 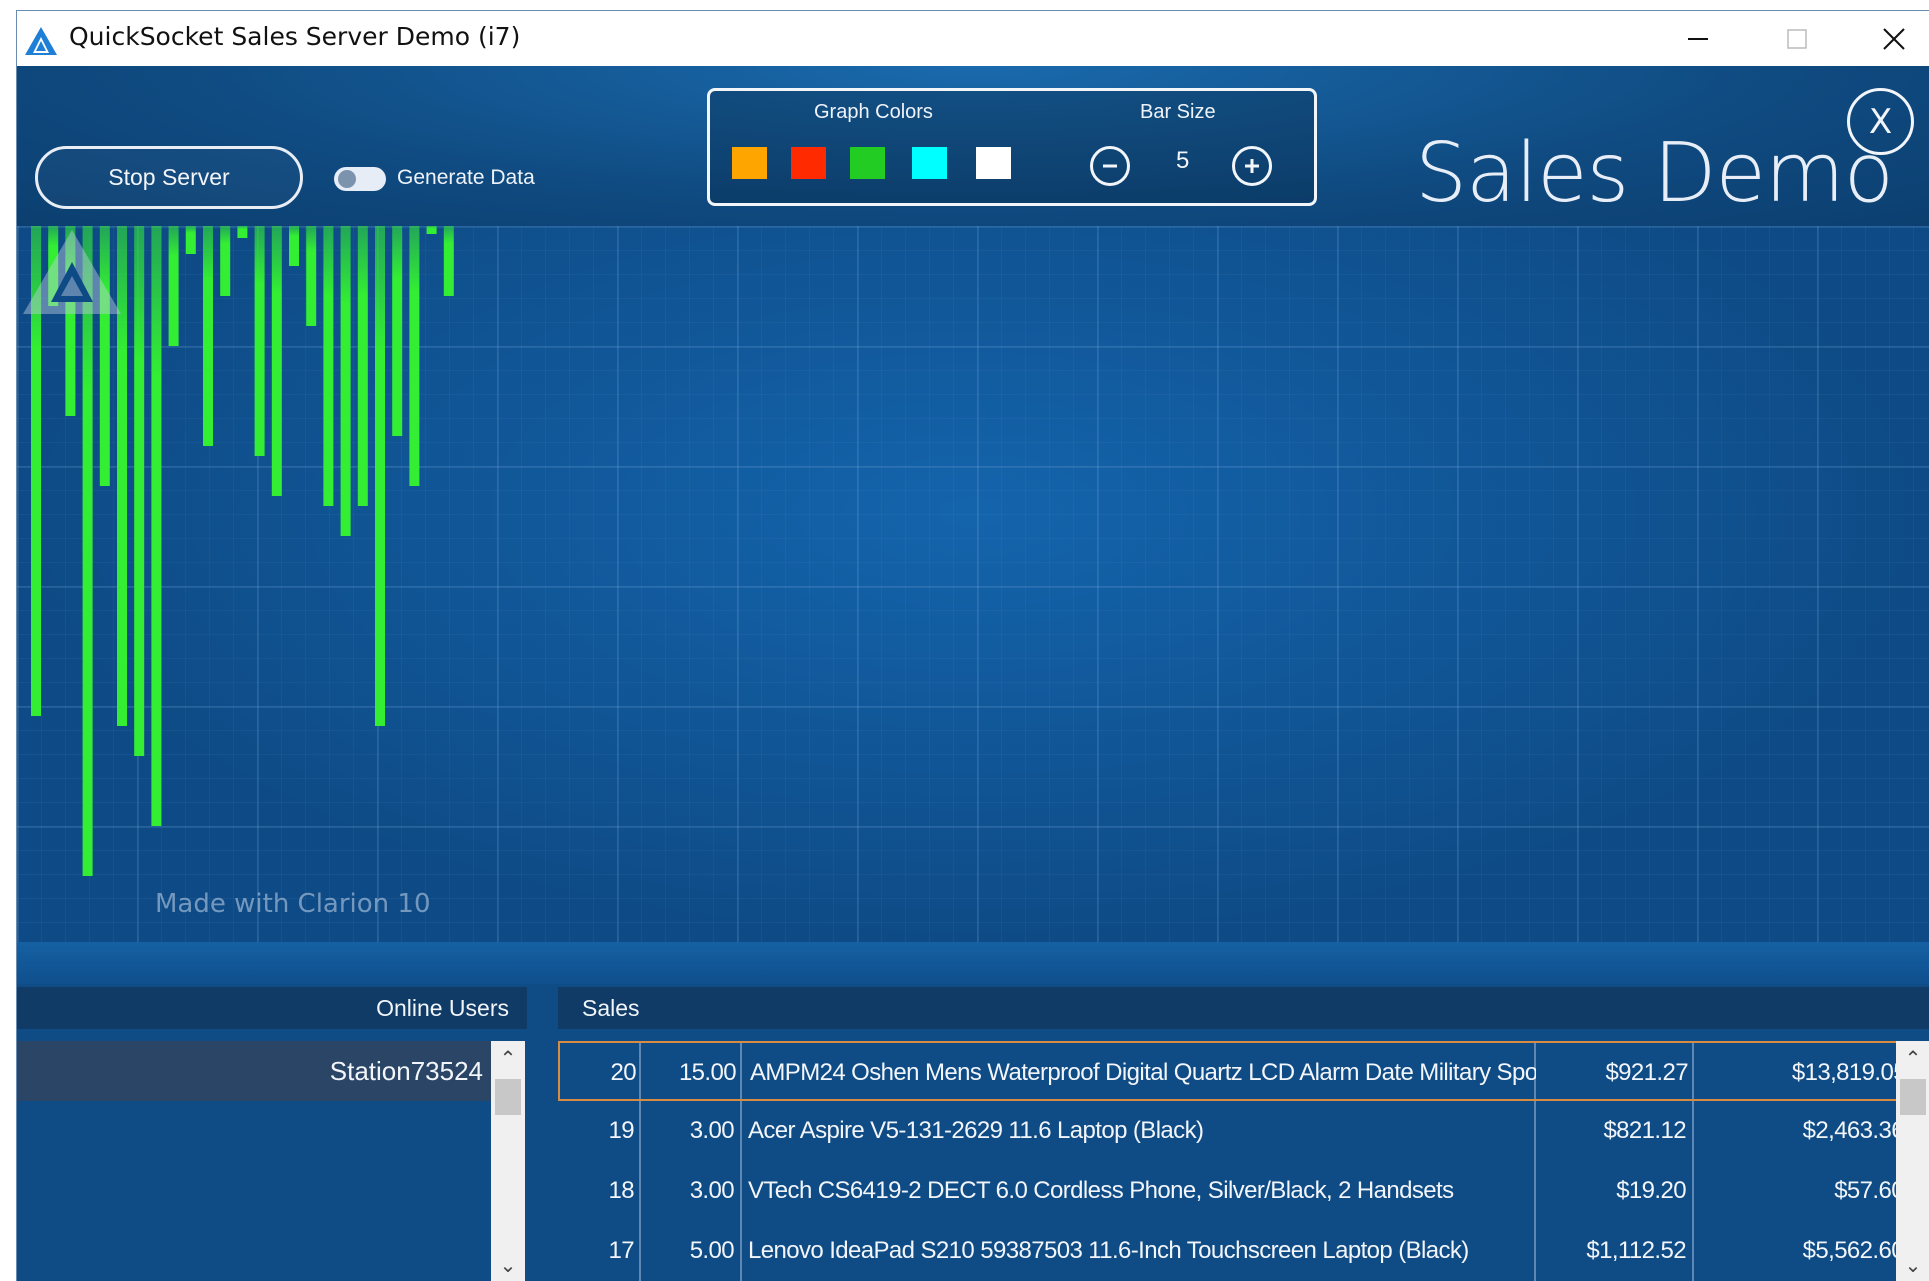 What do you see at coordinates (873, 112) in the screenshot?
I see `graph-colors-label: Graph Colors` at bounding box center [873, 112].